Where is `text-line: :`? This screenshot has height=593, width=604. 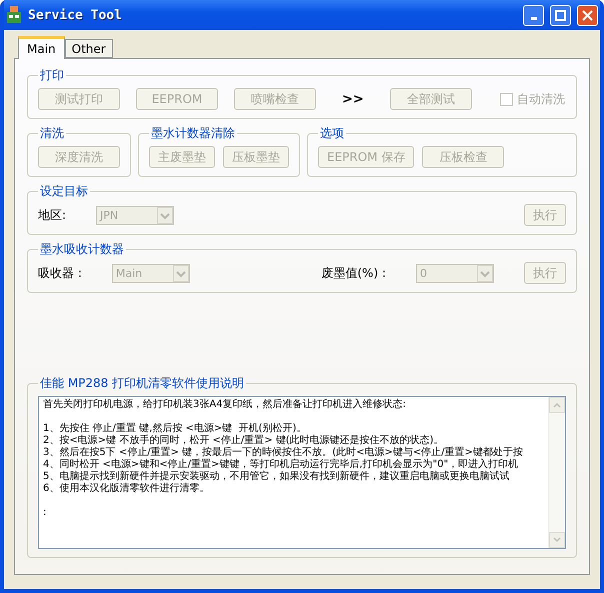 text-line: : is located at coordinates (45, 513).